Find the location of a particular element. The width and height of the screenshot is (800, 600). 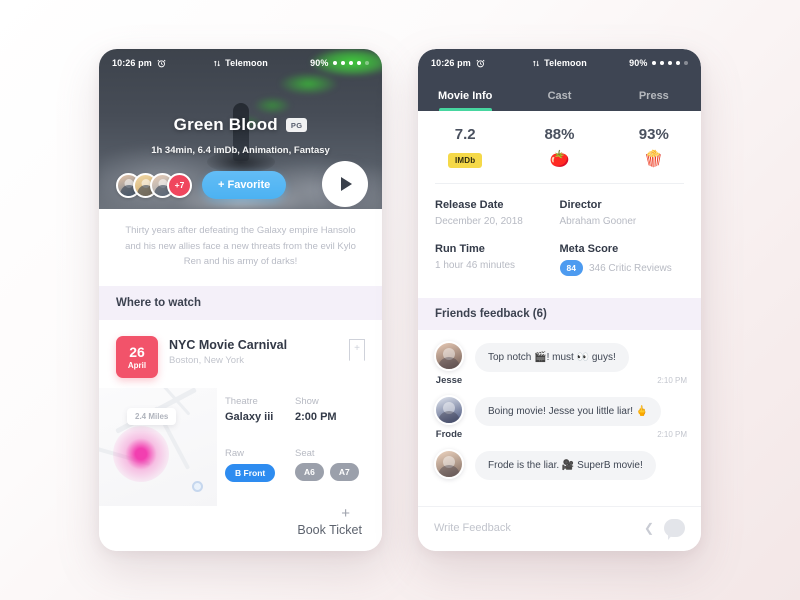

imdb-label: IMDb is located at coordinates (465, 160).